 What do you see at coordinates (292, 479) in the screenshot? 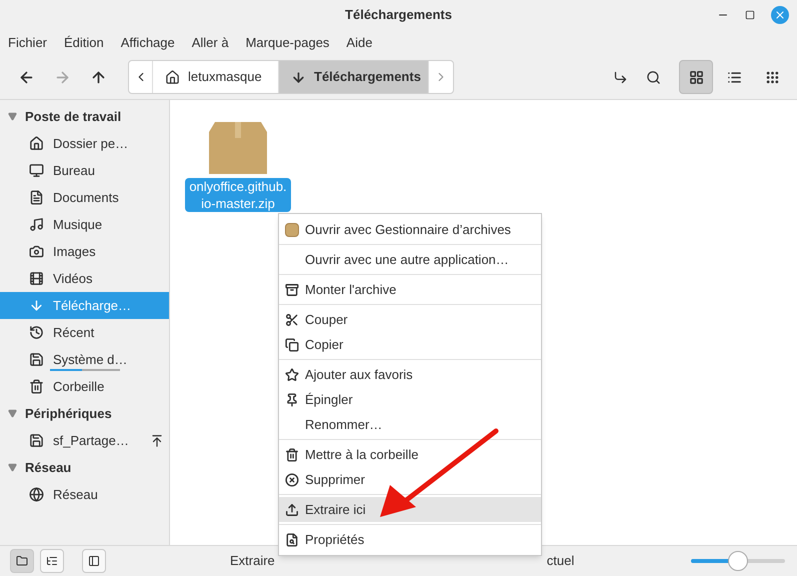
I see `delete-icon` at bounding box center [292, 479].